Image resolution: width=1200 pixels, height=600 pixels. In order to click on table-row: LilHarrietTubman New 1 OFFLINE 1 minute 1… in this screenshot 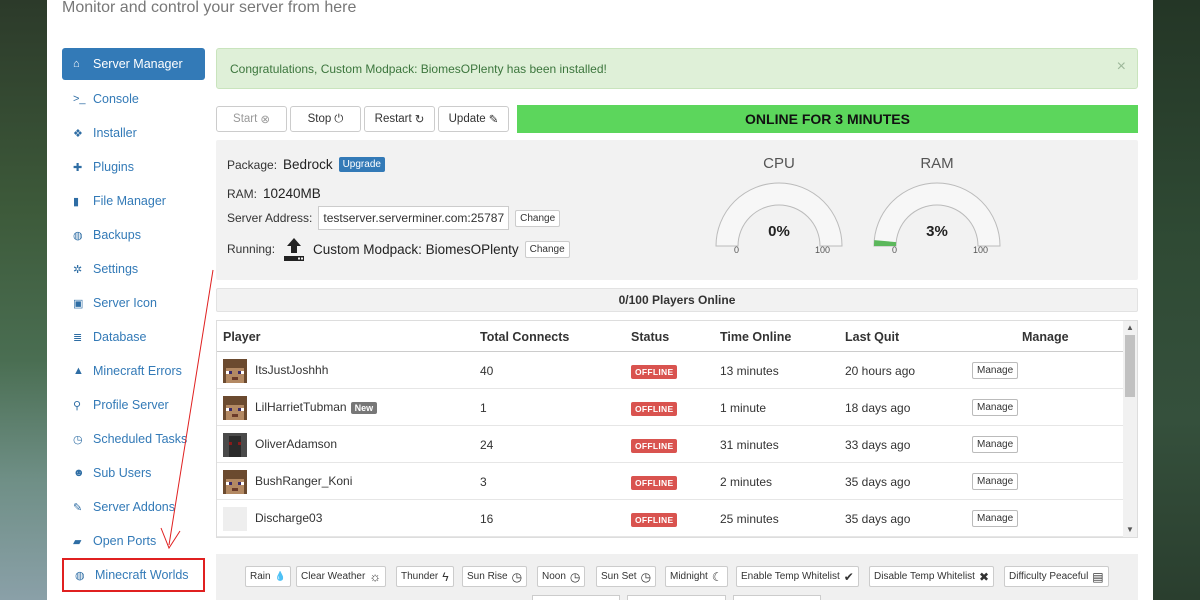, I will do `click(670, 407)`.